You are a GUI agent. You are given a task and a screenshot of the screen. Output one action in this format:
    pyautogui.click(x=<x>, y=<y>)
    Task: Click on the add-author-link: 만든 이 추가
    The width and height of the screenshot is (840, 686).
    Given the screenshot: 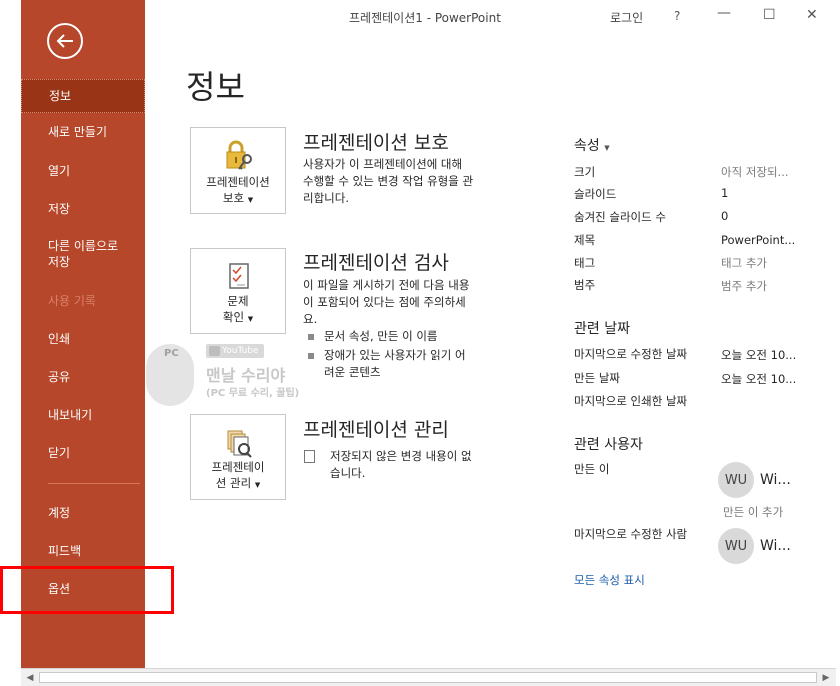 What is the action you would take?
    pyautogui.click(x=753, y=512)
    